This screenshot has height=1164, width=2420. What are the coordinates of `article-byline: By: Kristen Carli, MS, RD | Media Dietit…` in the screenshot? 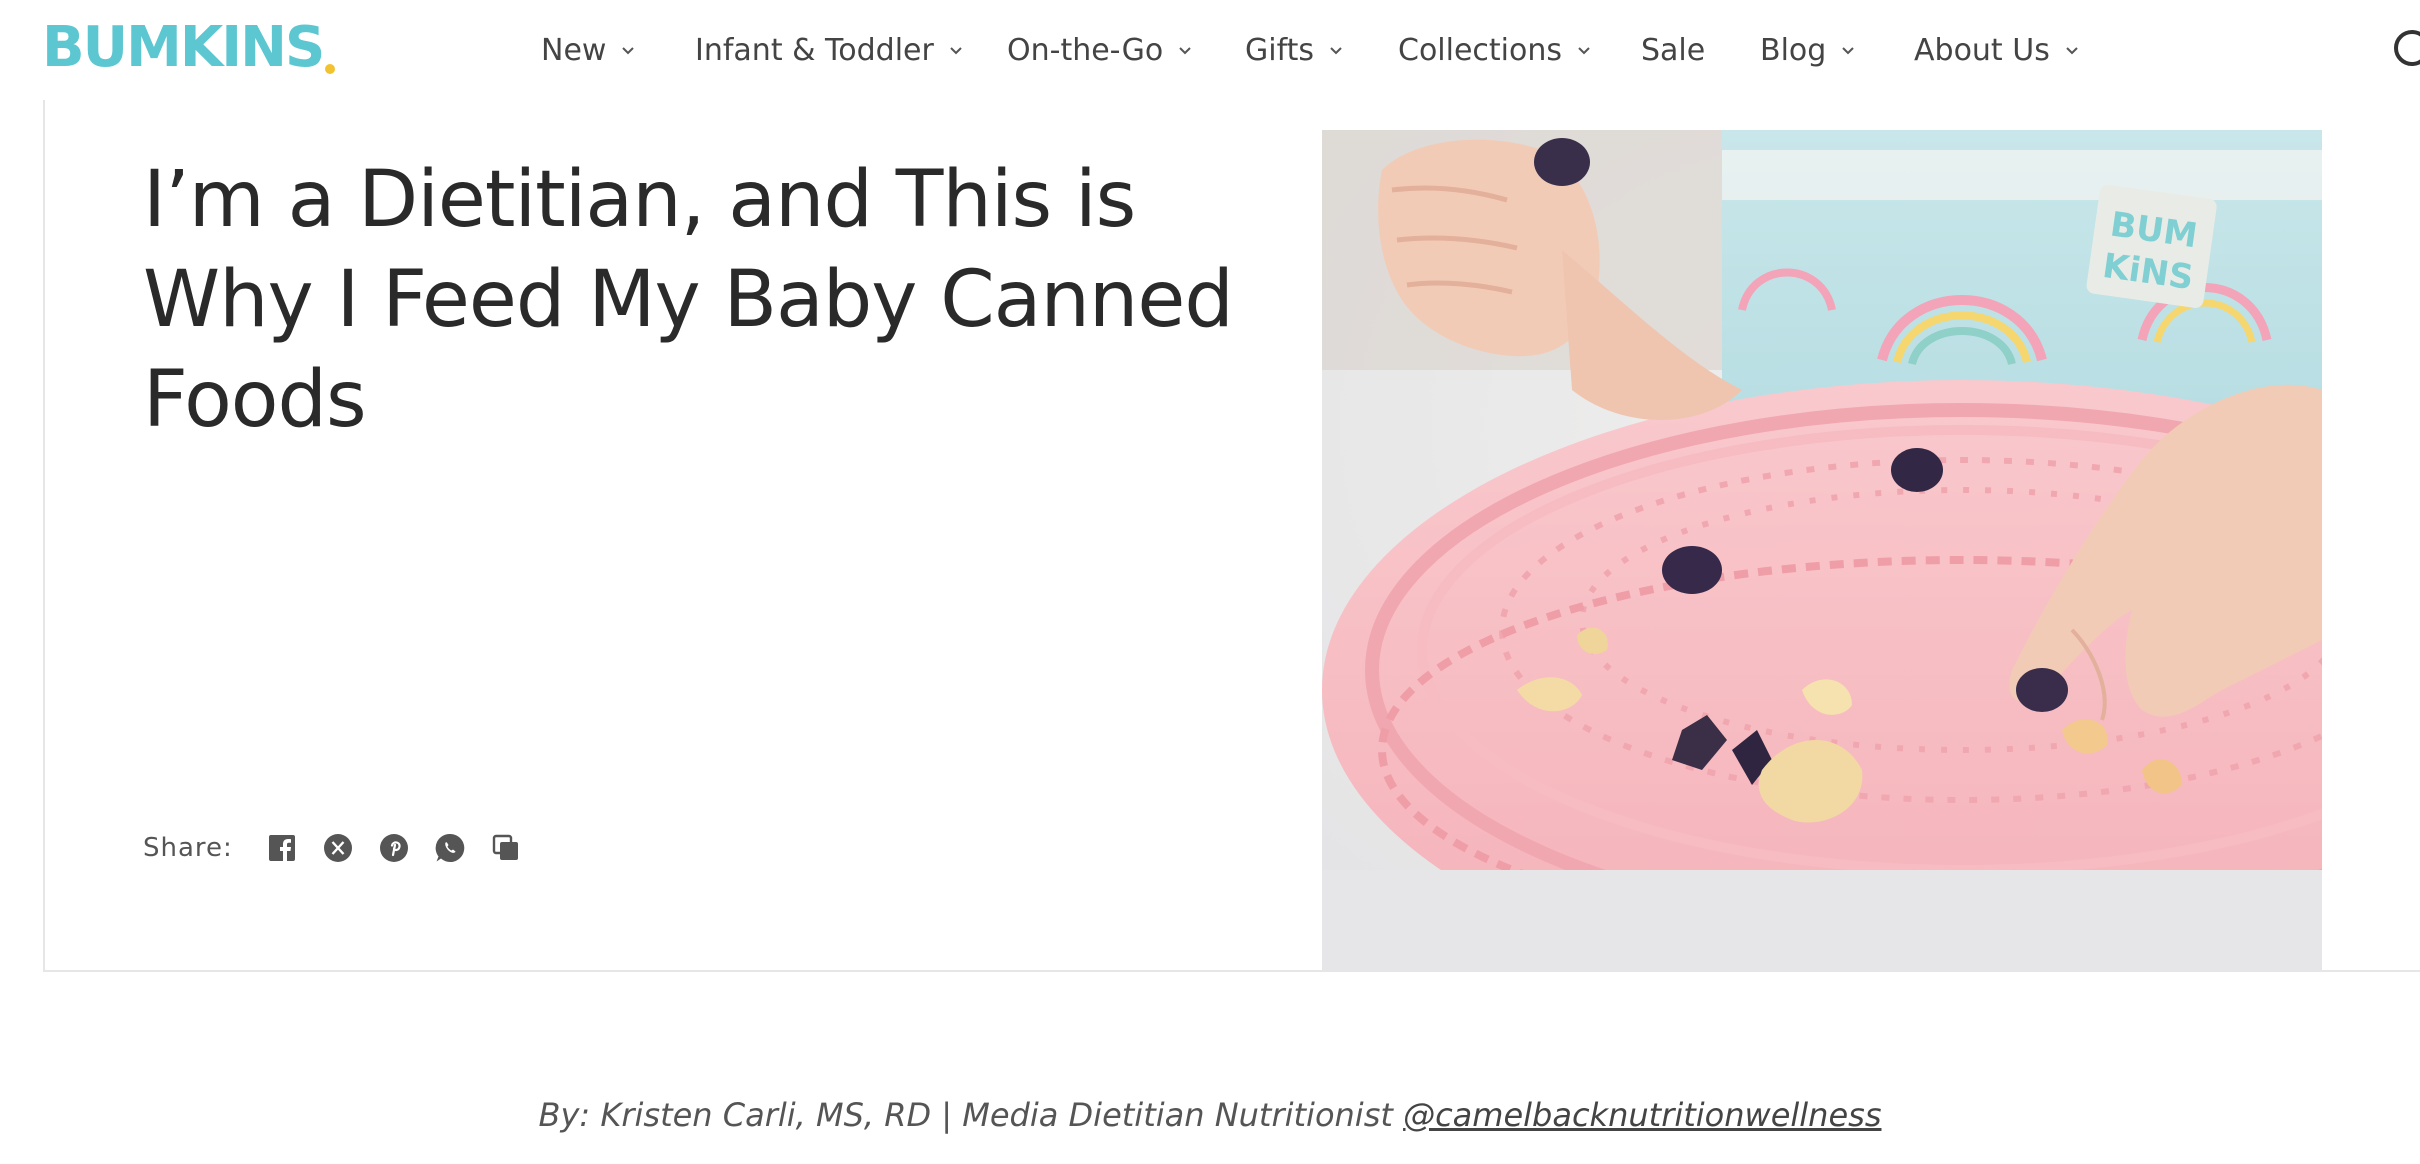 It's located at (1210, 1115).